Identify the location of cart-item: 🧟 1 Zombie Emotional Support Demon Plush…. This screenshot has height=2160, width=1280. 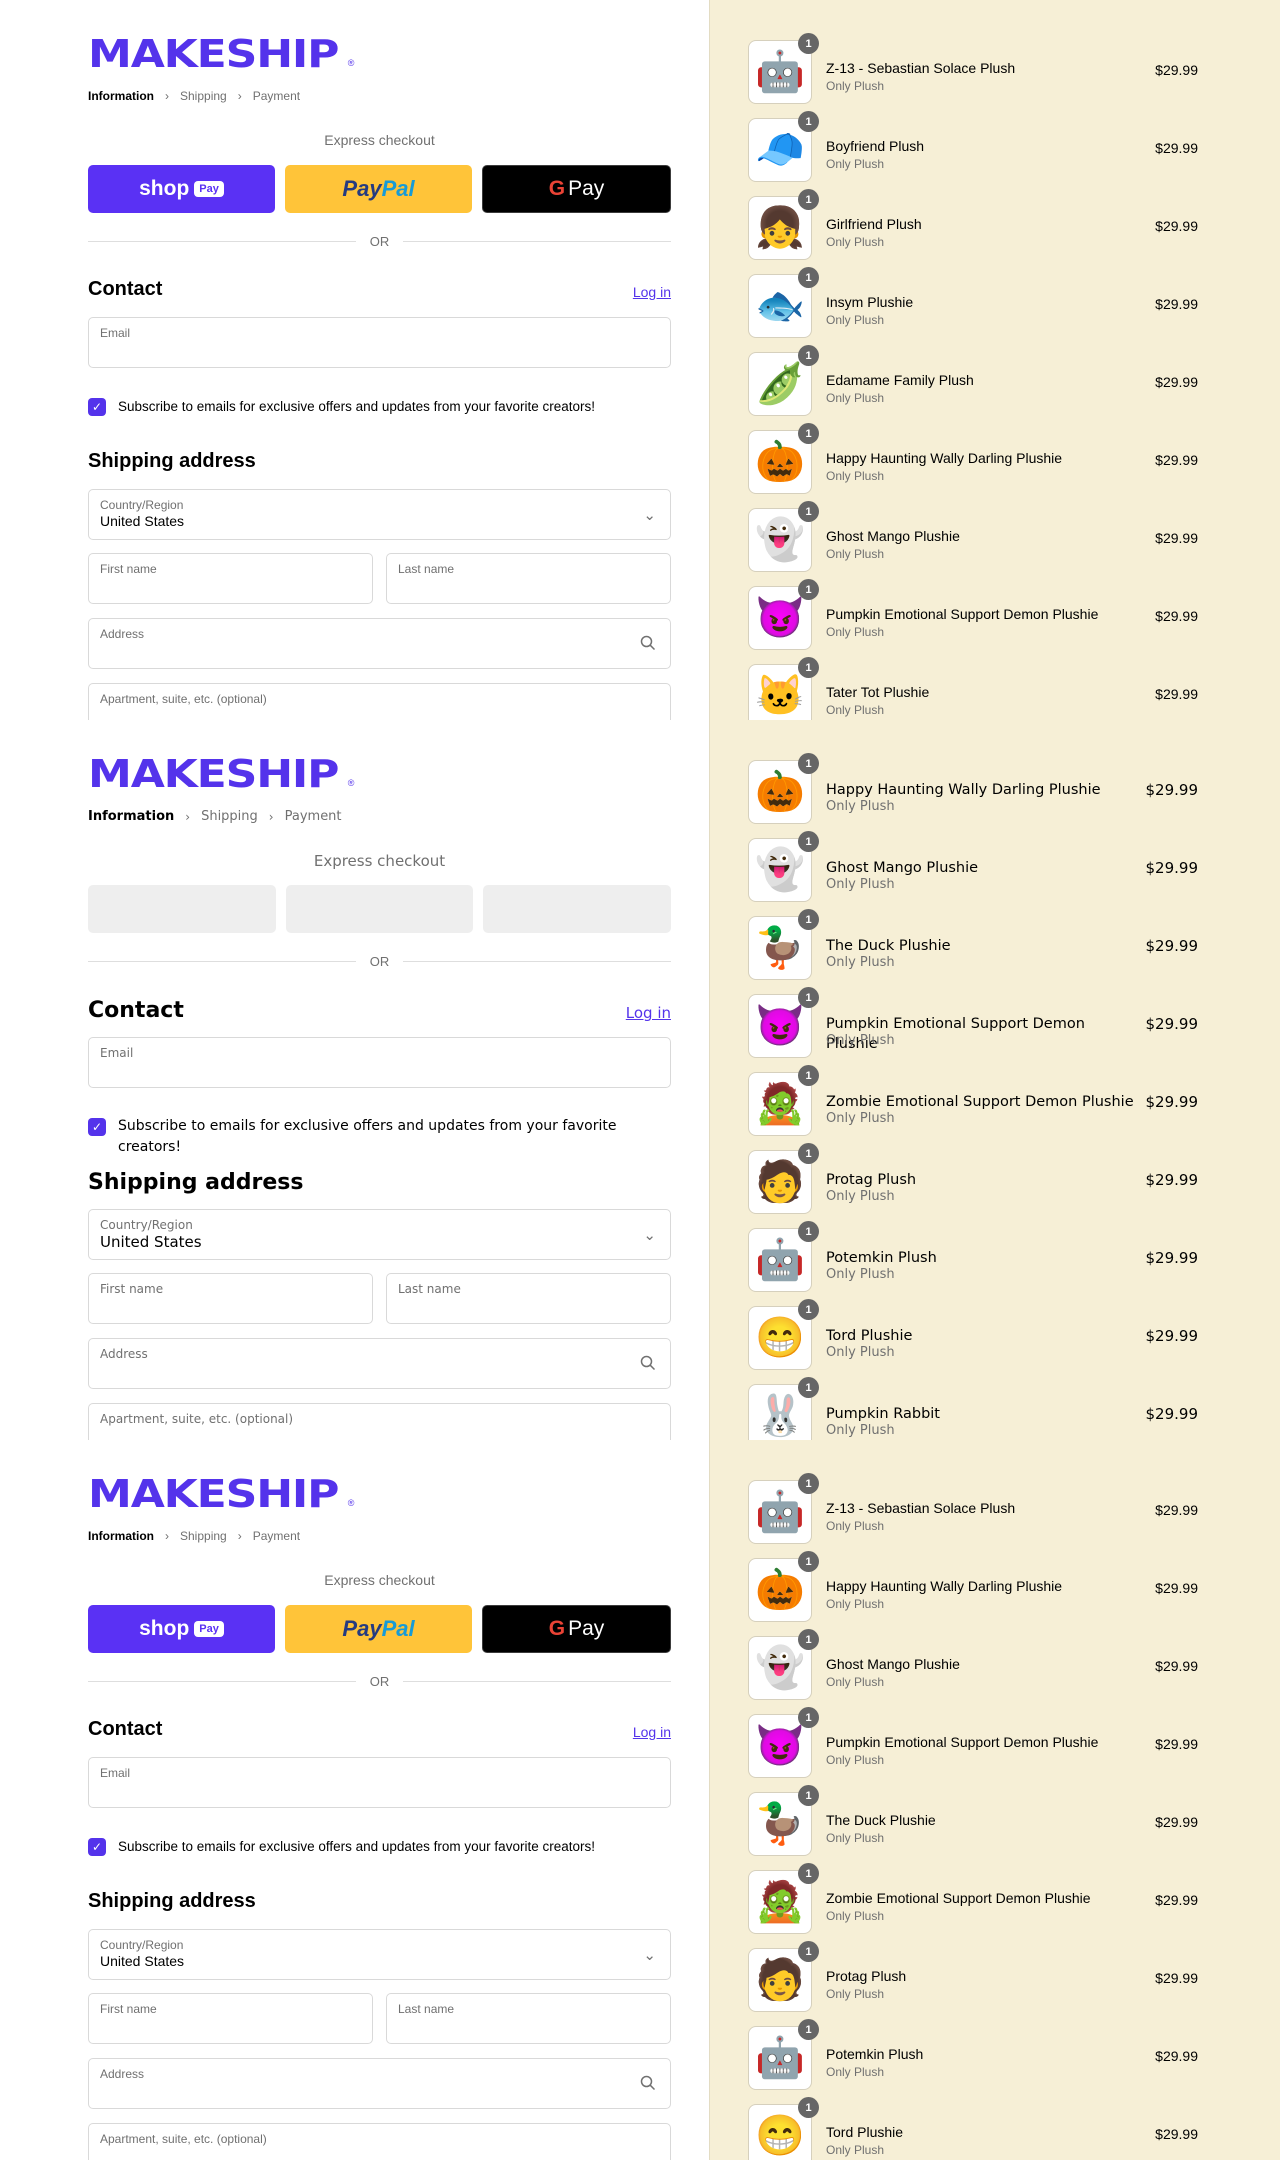
(973, 1100).